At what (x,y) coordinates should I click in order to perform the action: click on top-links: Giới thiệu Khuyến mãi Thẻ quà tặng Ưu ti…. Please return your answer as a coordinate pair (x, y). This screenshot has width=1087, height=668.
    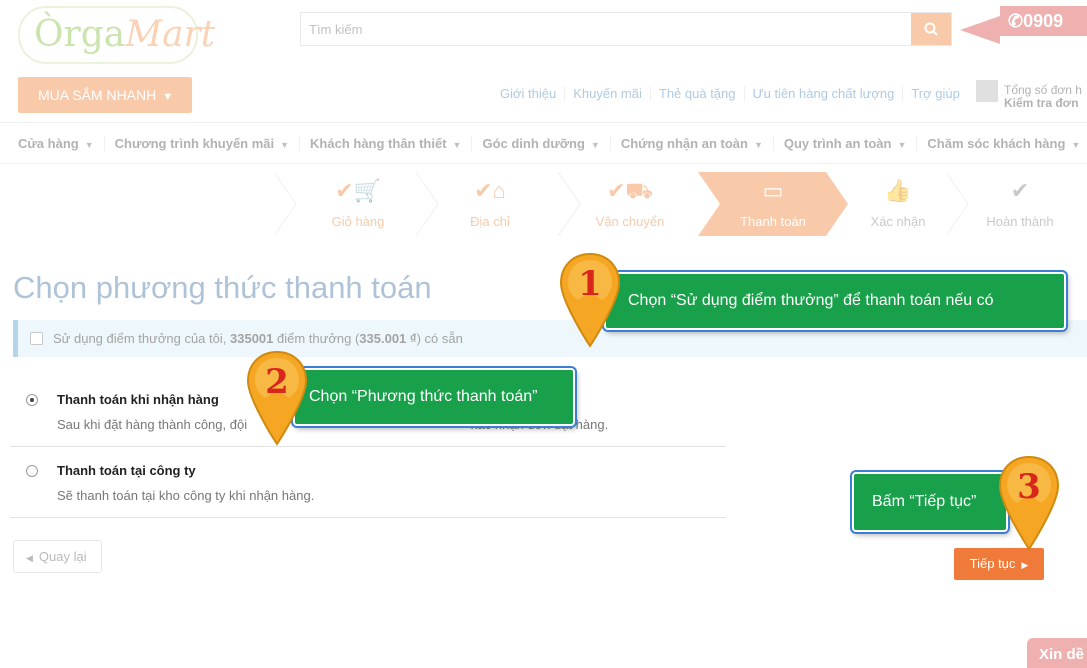
    Looking at the image, I should click on (730, 93).